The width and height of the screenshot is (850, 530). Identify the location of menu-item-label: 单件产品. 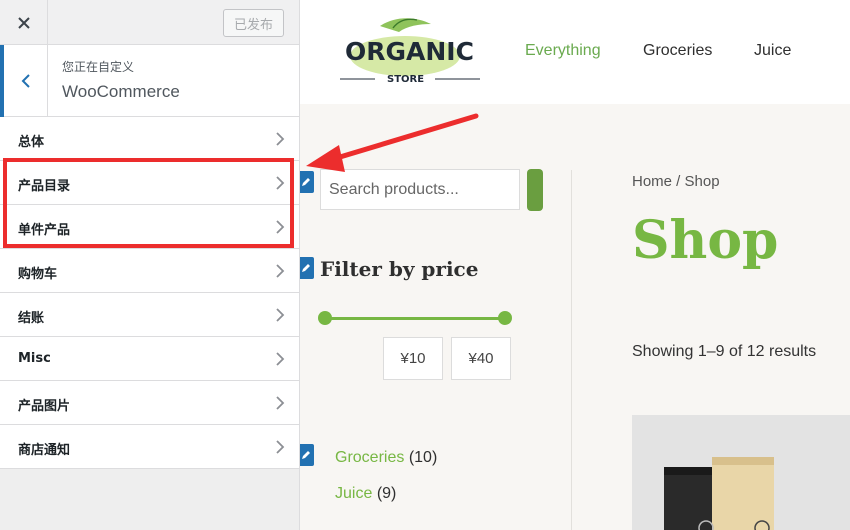
(44, 230).